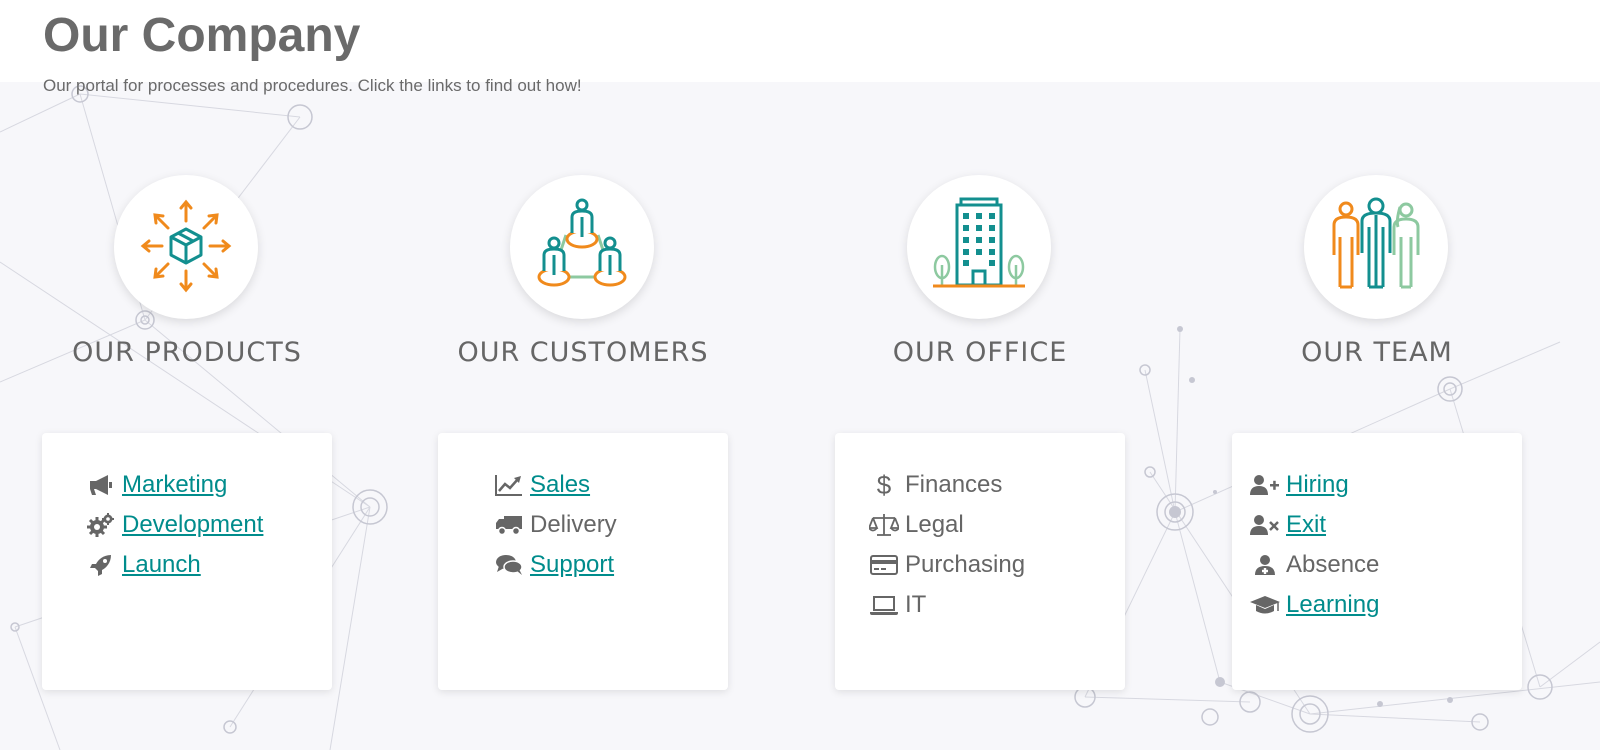 The height and width of the screenshot is (750, 1600). What do you see at coordinates (884, 484) in the screenshot?
I see `dollar-icon: $` at bounding box center [884, 484].